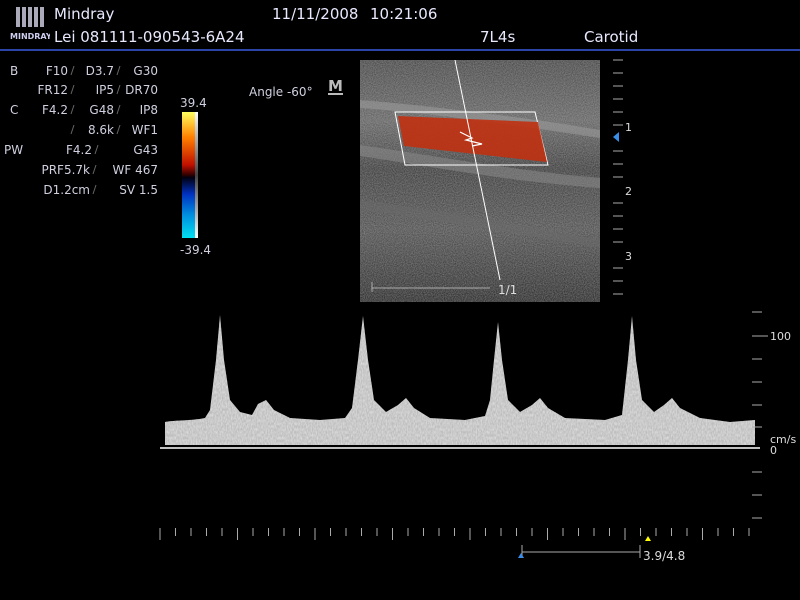  I want to click on param-separators, so click(95, 130).